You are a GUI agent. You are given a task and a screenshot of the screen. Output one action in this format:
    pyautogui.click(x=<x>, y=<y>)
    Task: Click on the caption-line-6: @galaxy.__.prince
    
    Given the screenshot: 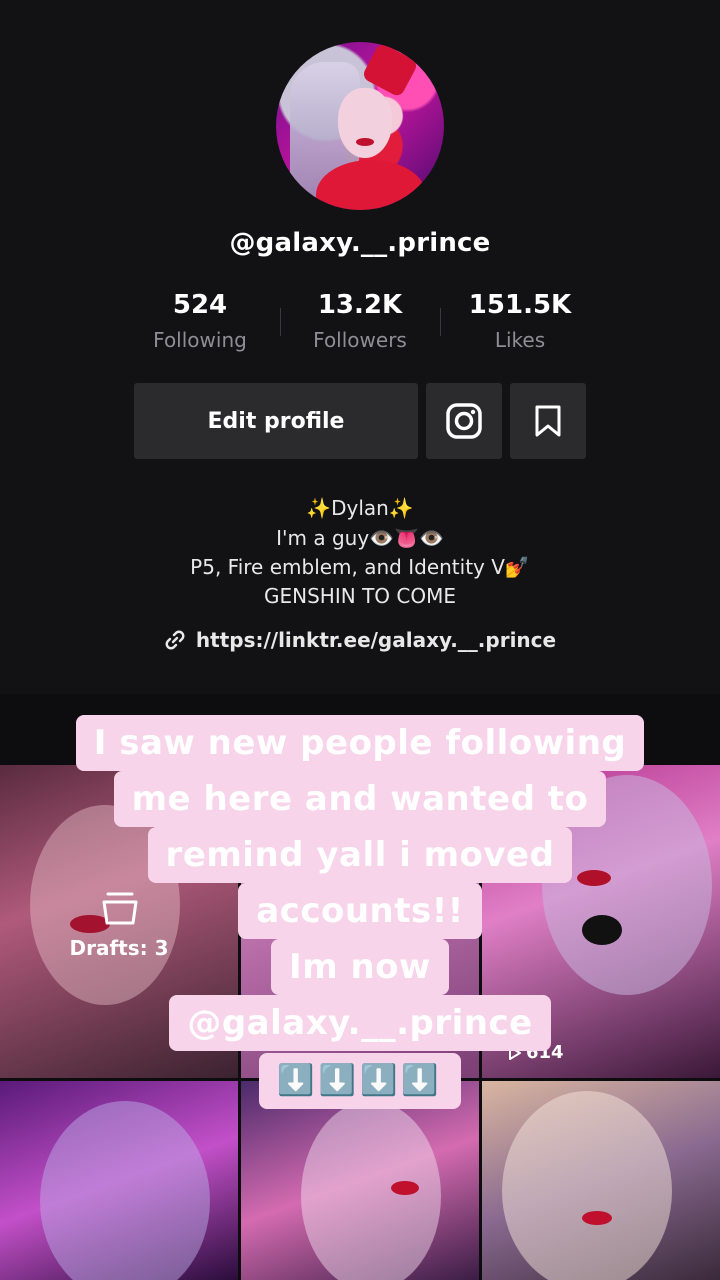 What is the action you would take?
    pyautogui.click(x=360, y=1023)
    